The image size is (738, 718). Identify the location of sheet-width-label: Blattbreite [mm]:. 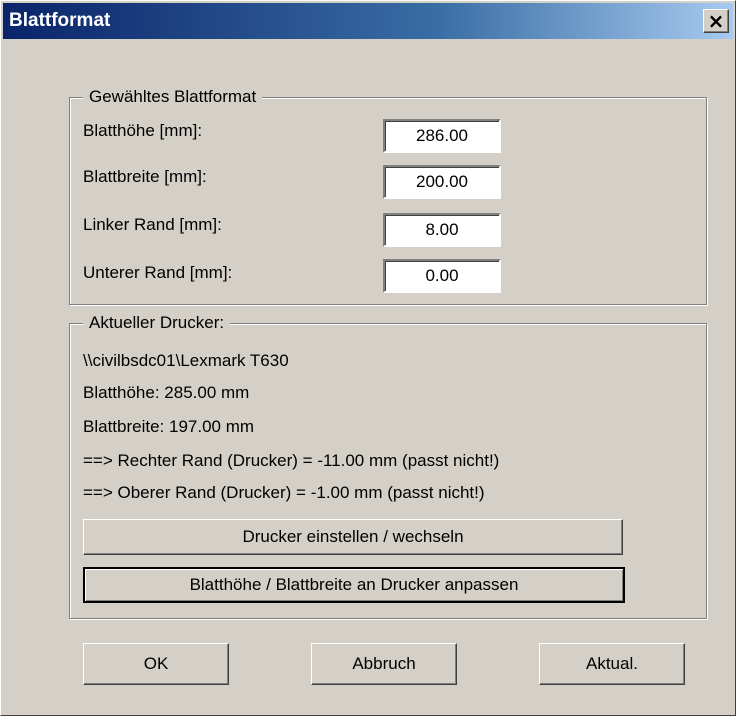
(145, 176).